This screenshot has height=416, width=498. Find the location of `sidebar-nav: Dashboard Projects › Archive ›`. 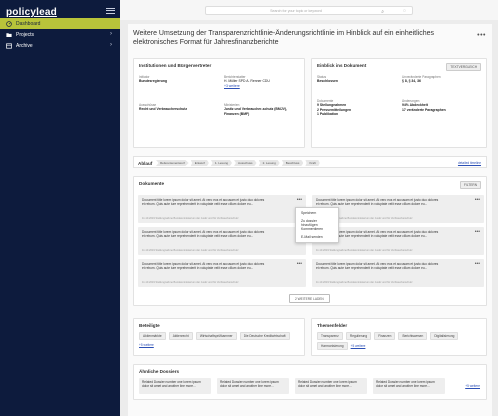

sidebar-nav: Dashboard Projects › Archive › is located at coordinates (60, 34).